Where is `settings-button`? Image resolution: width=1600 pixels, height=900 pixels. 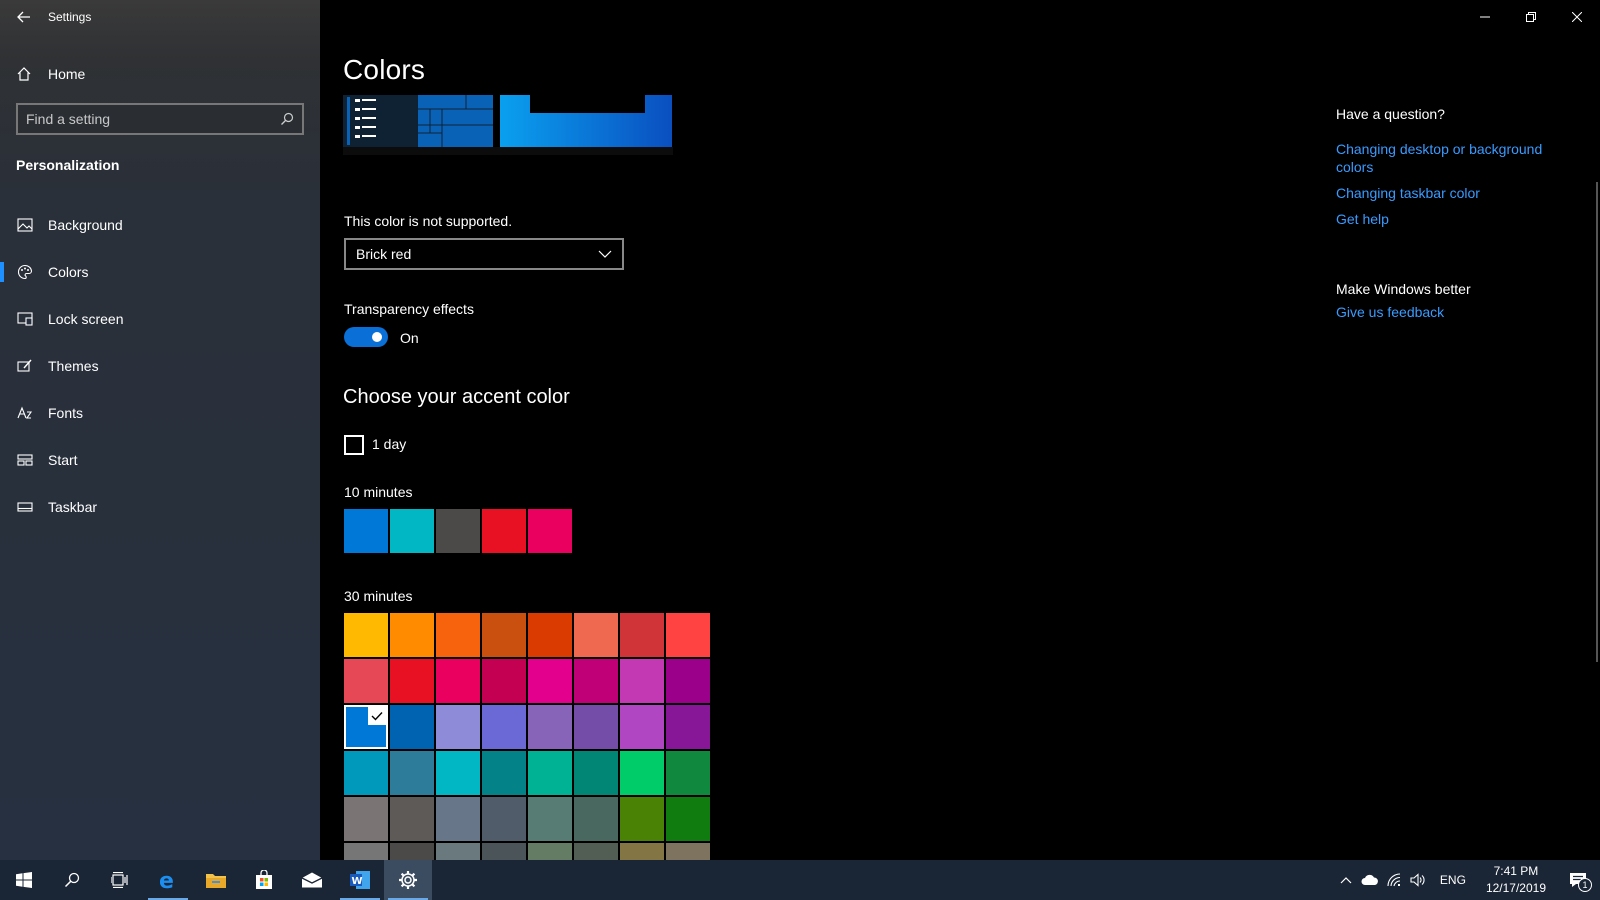 settings-button is located at coordinates (408, 880).